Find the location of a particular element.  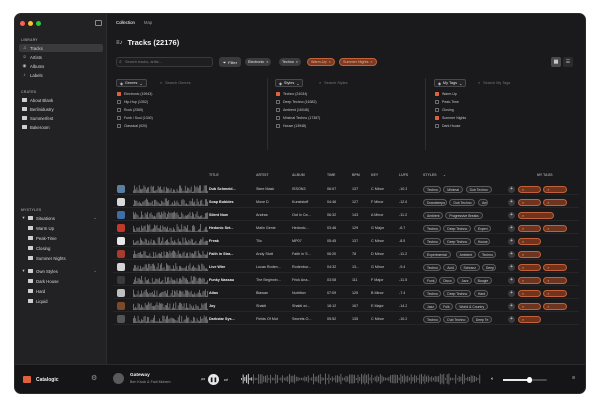

sidebar-item-style: Hard is located at coordinates (64, 291).